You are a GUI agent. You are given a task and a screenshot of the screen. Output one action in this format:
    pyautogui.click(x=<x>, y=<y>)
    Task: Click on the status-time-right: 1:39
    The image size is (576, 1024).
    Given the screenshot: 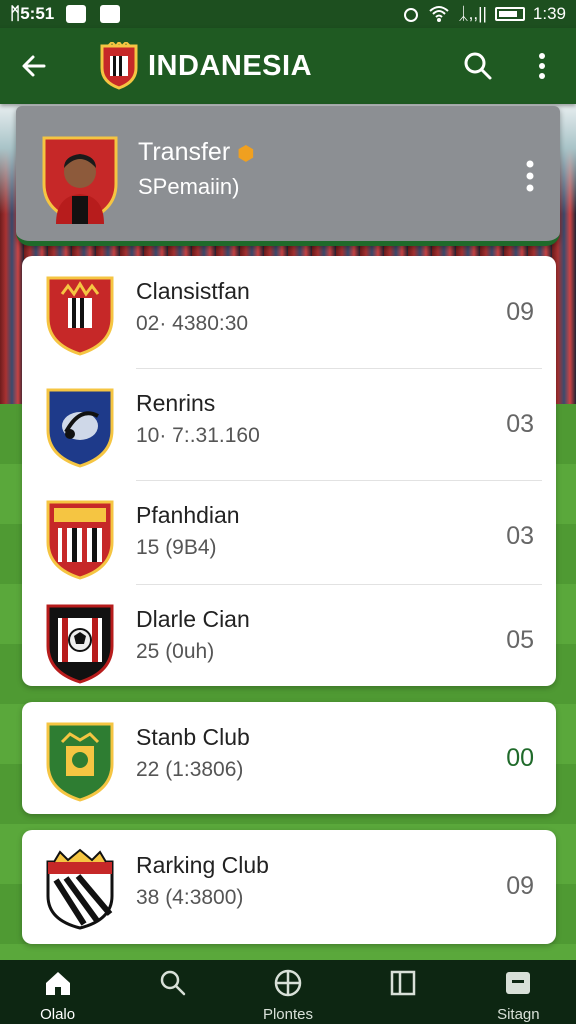 What is the action you would take?
    pyautogui.click(x=549, y=13)
    